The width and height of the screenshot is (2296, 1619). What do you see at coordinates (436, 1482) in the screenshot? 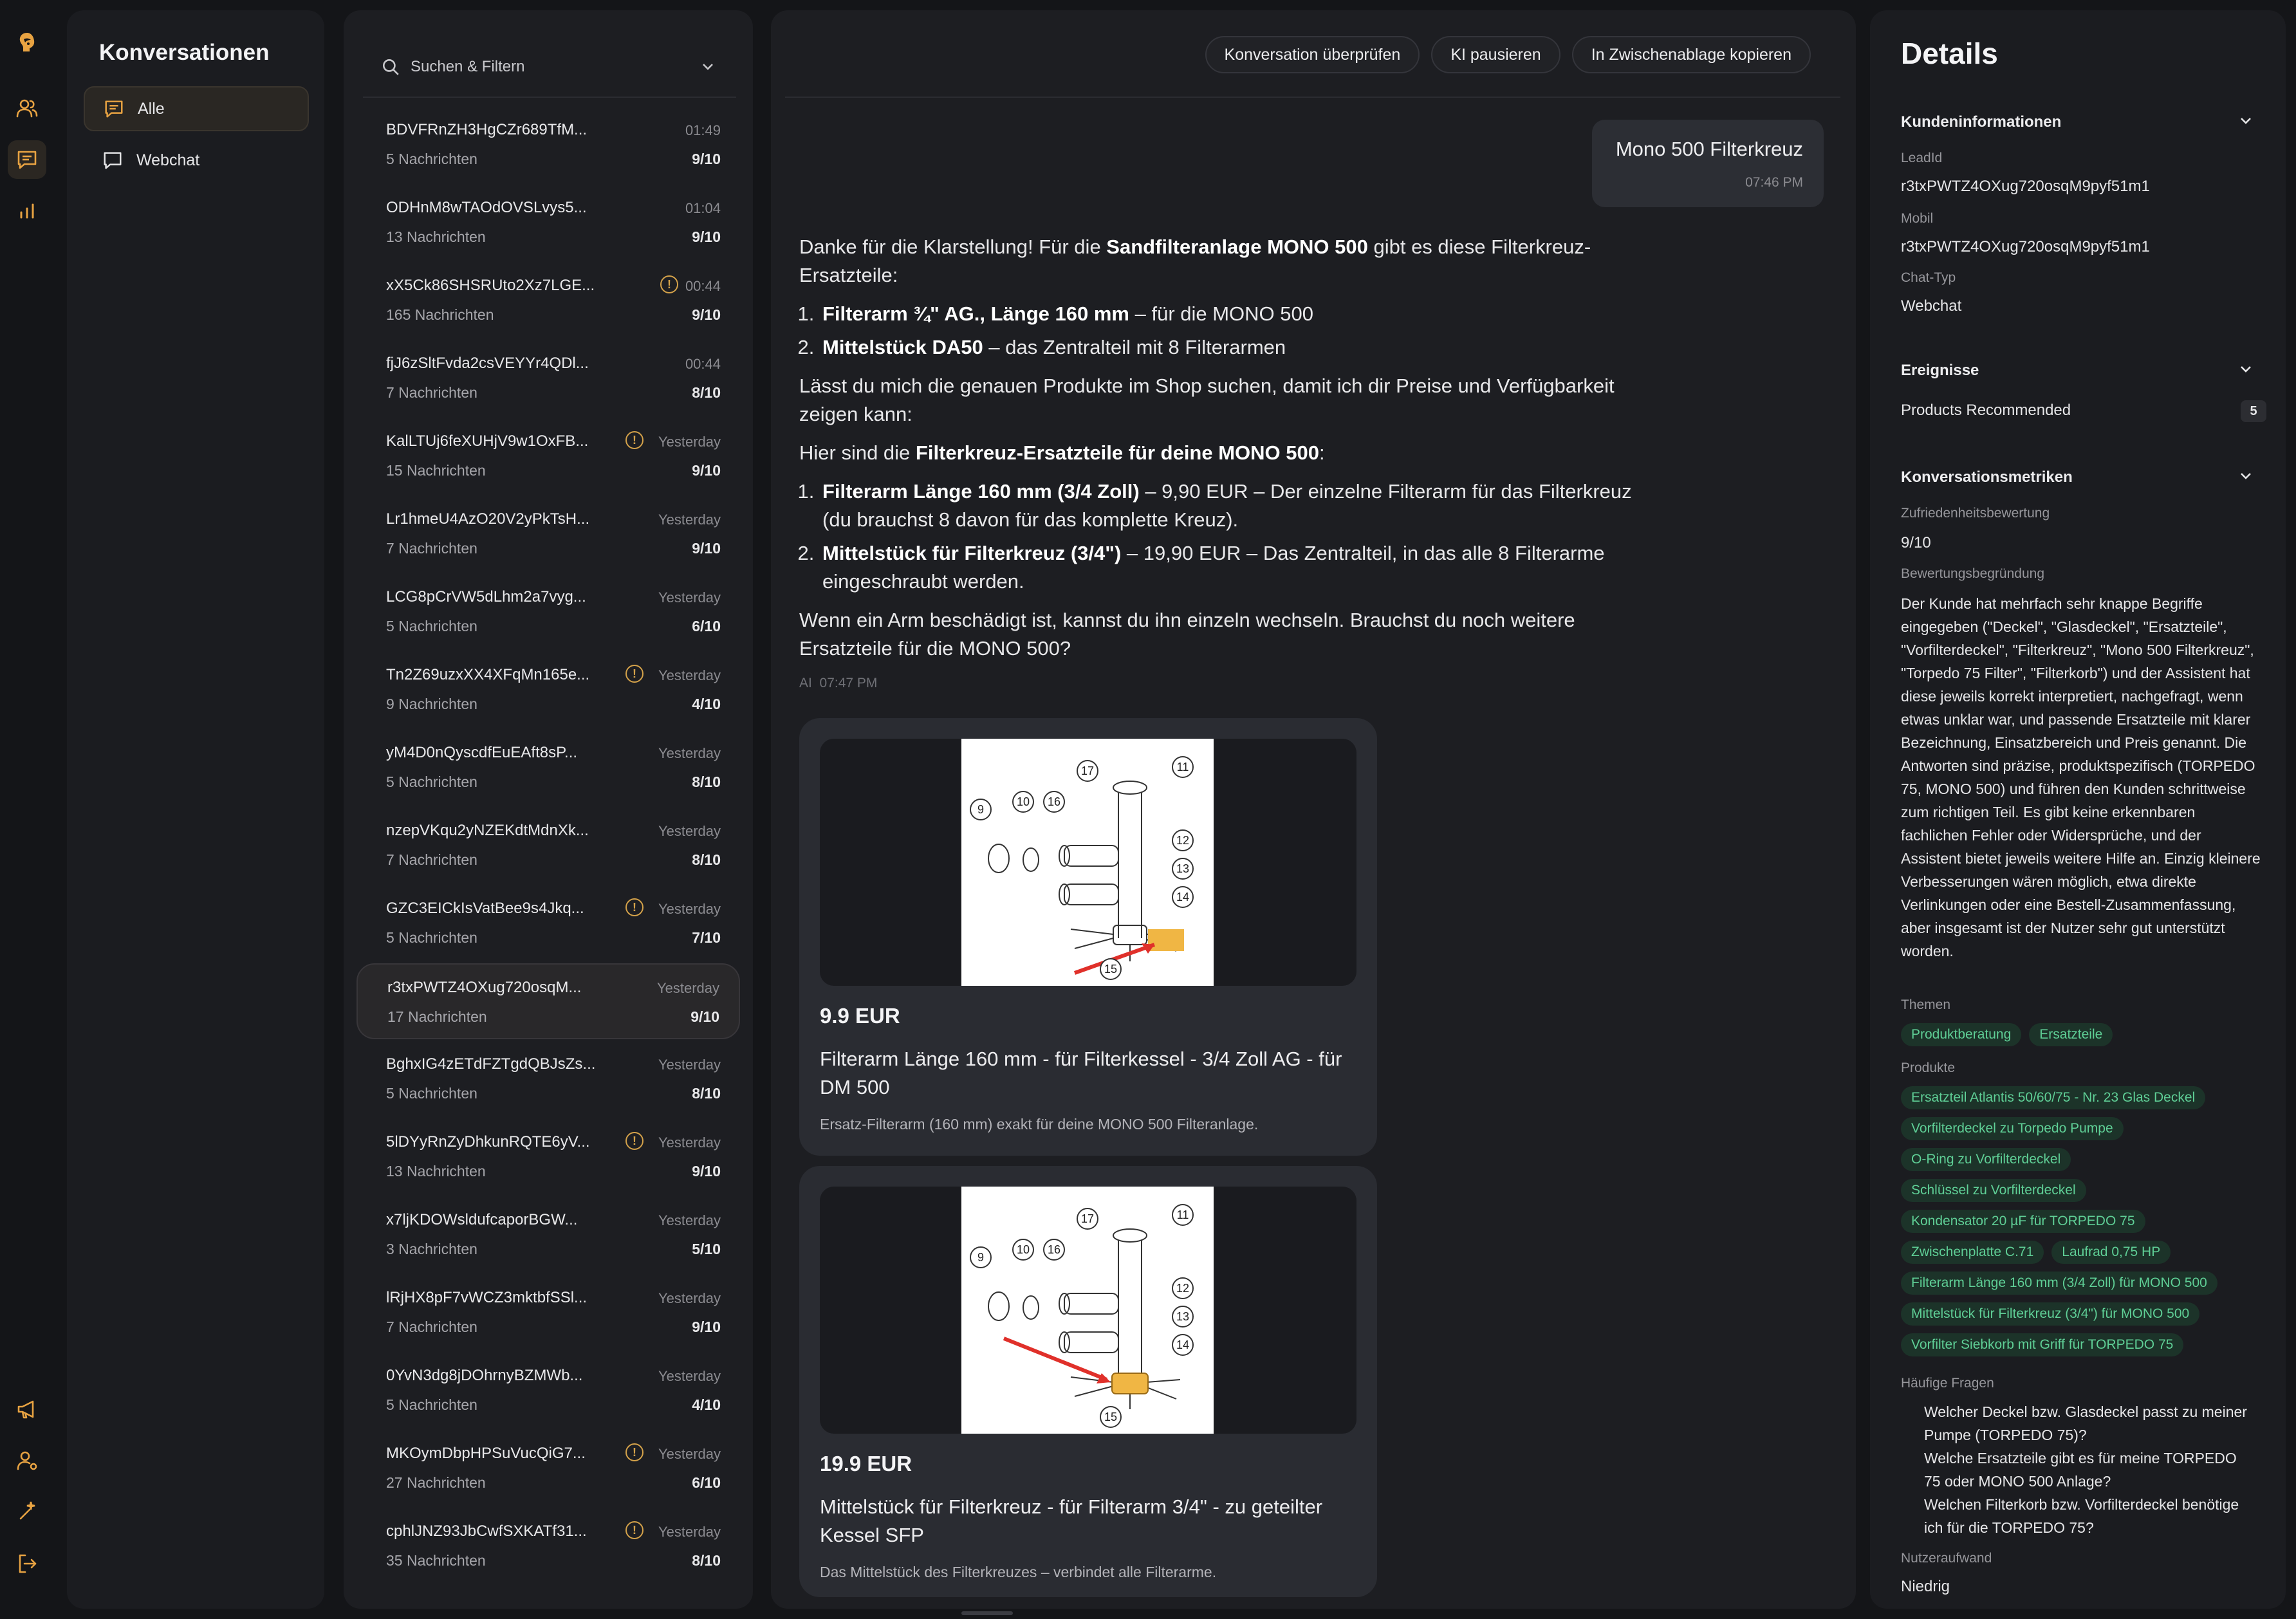
I see `message-count: 27 Nachrichten` at bounding box center [436, 1482].